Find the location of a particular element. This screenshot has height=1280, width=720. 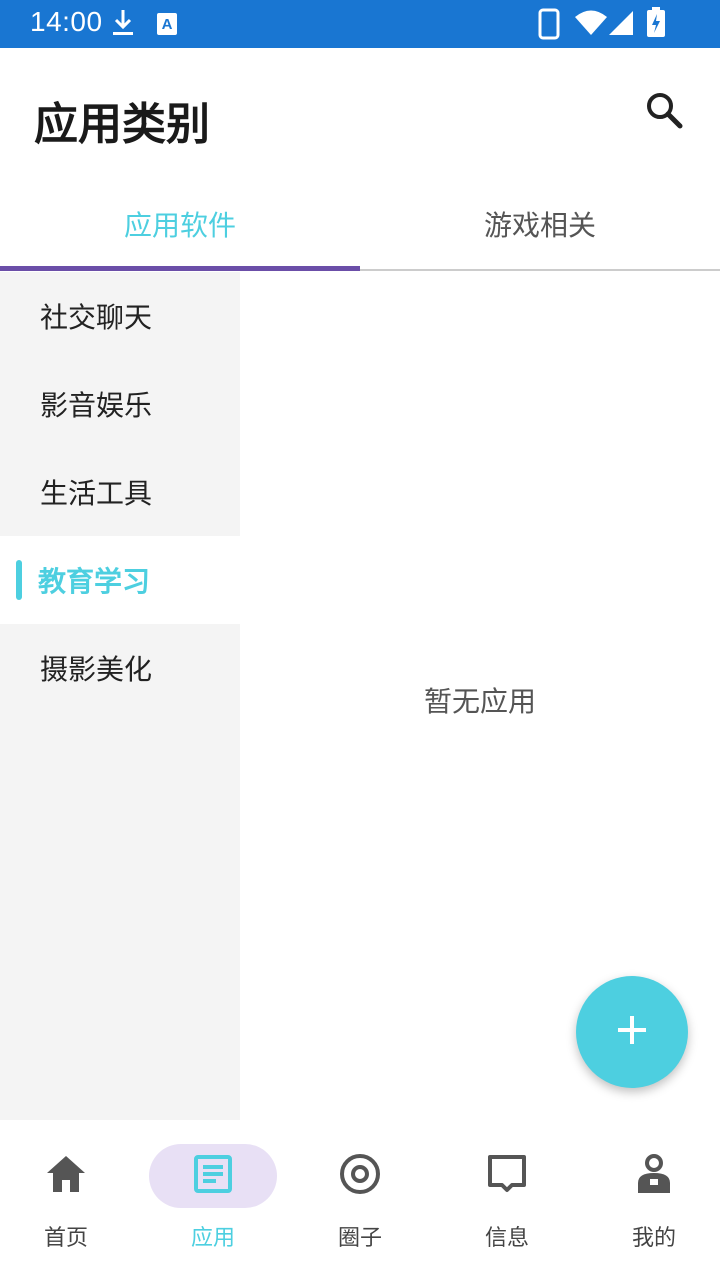

category-item-social: 社交聊天 is located at coordinates (120, 316).